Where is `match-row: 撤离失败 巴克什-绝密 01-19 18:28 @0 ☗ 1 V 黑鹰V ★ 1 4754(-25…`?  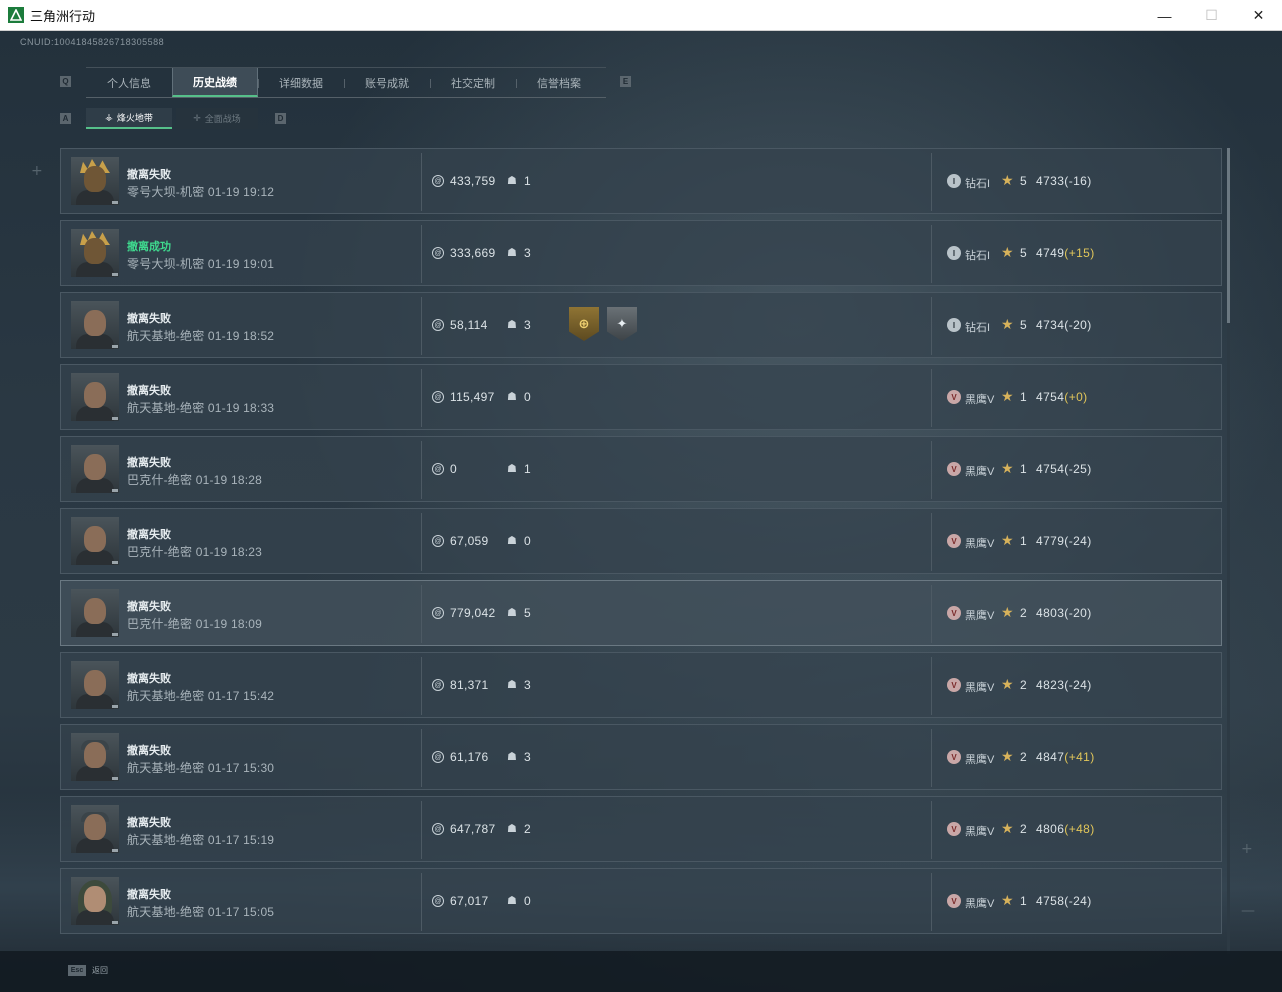 match-row: 撤离失败 巴克什-绝密 01-19 18:28 @0 ☗ 1 V 黑鹰V ★ 1 4754(-25… is located at coordinates (641, 469).